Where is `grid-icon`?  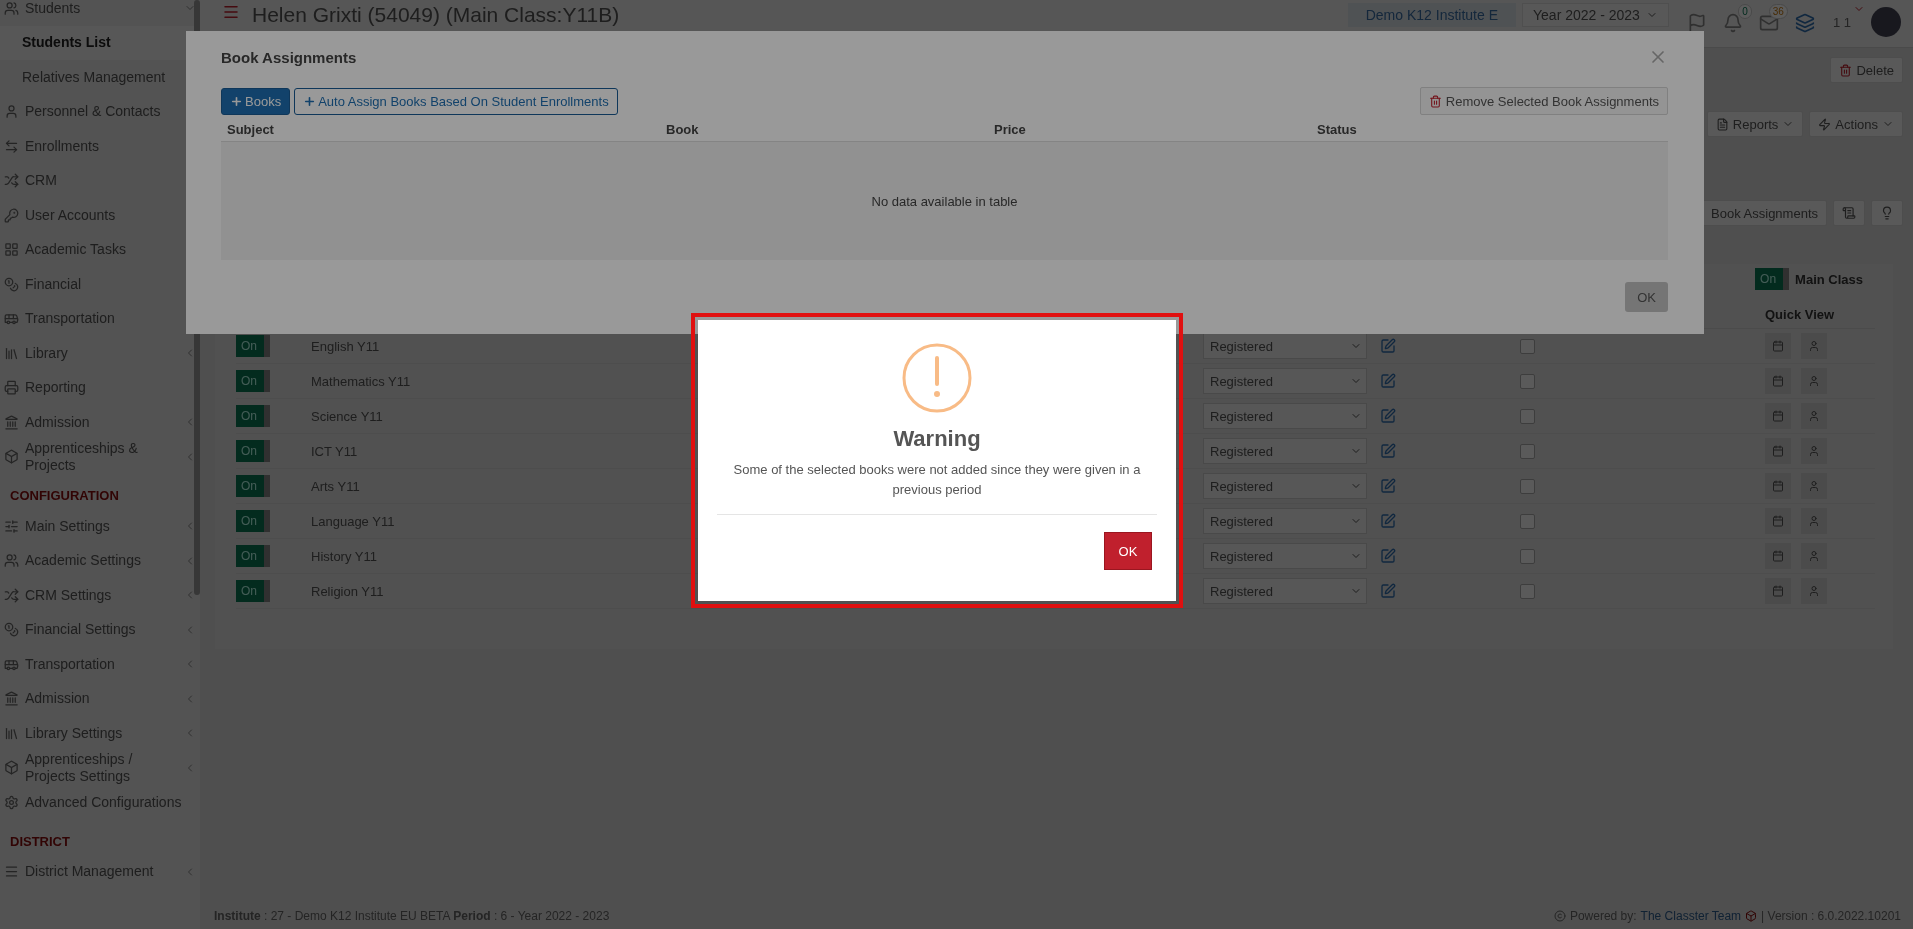 grid-icon is located at coordinates (11, 250).